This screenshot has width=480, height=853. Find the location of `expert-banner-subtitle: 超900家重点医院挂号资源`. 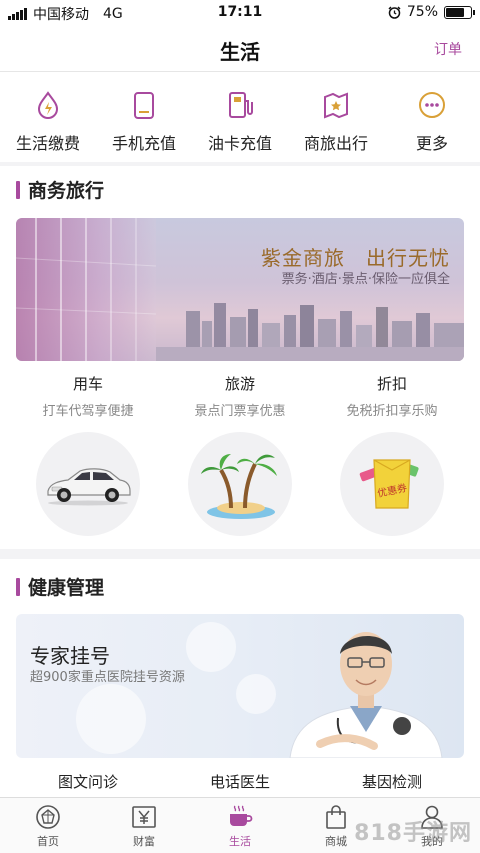

expert-banner-subtitle: 超900家重点医院挂号资源 is located at coordinates (107, 677).